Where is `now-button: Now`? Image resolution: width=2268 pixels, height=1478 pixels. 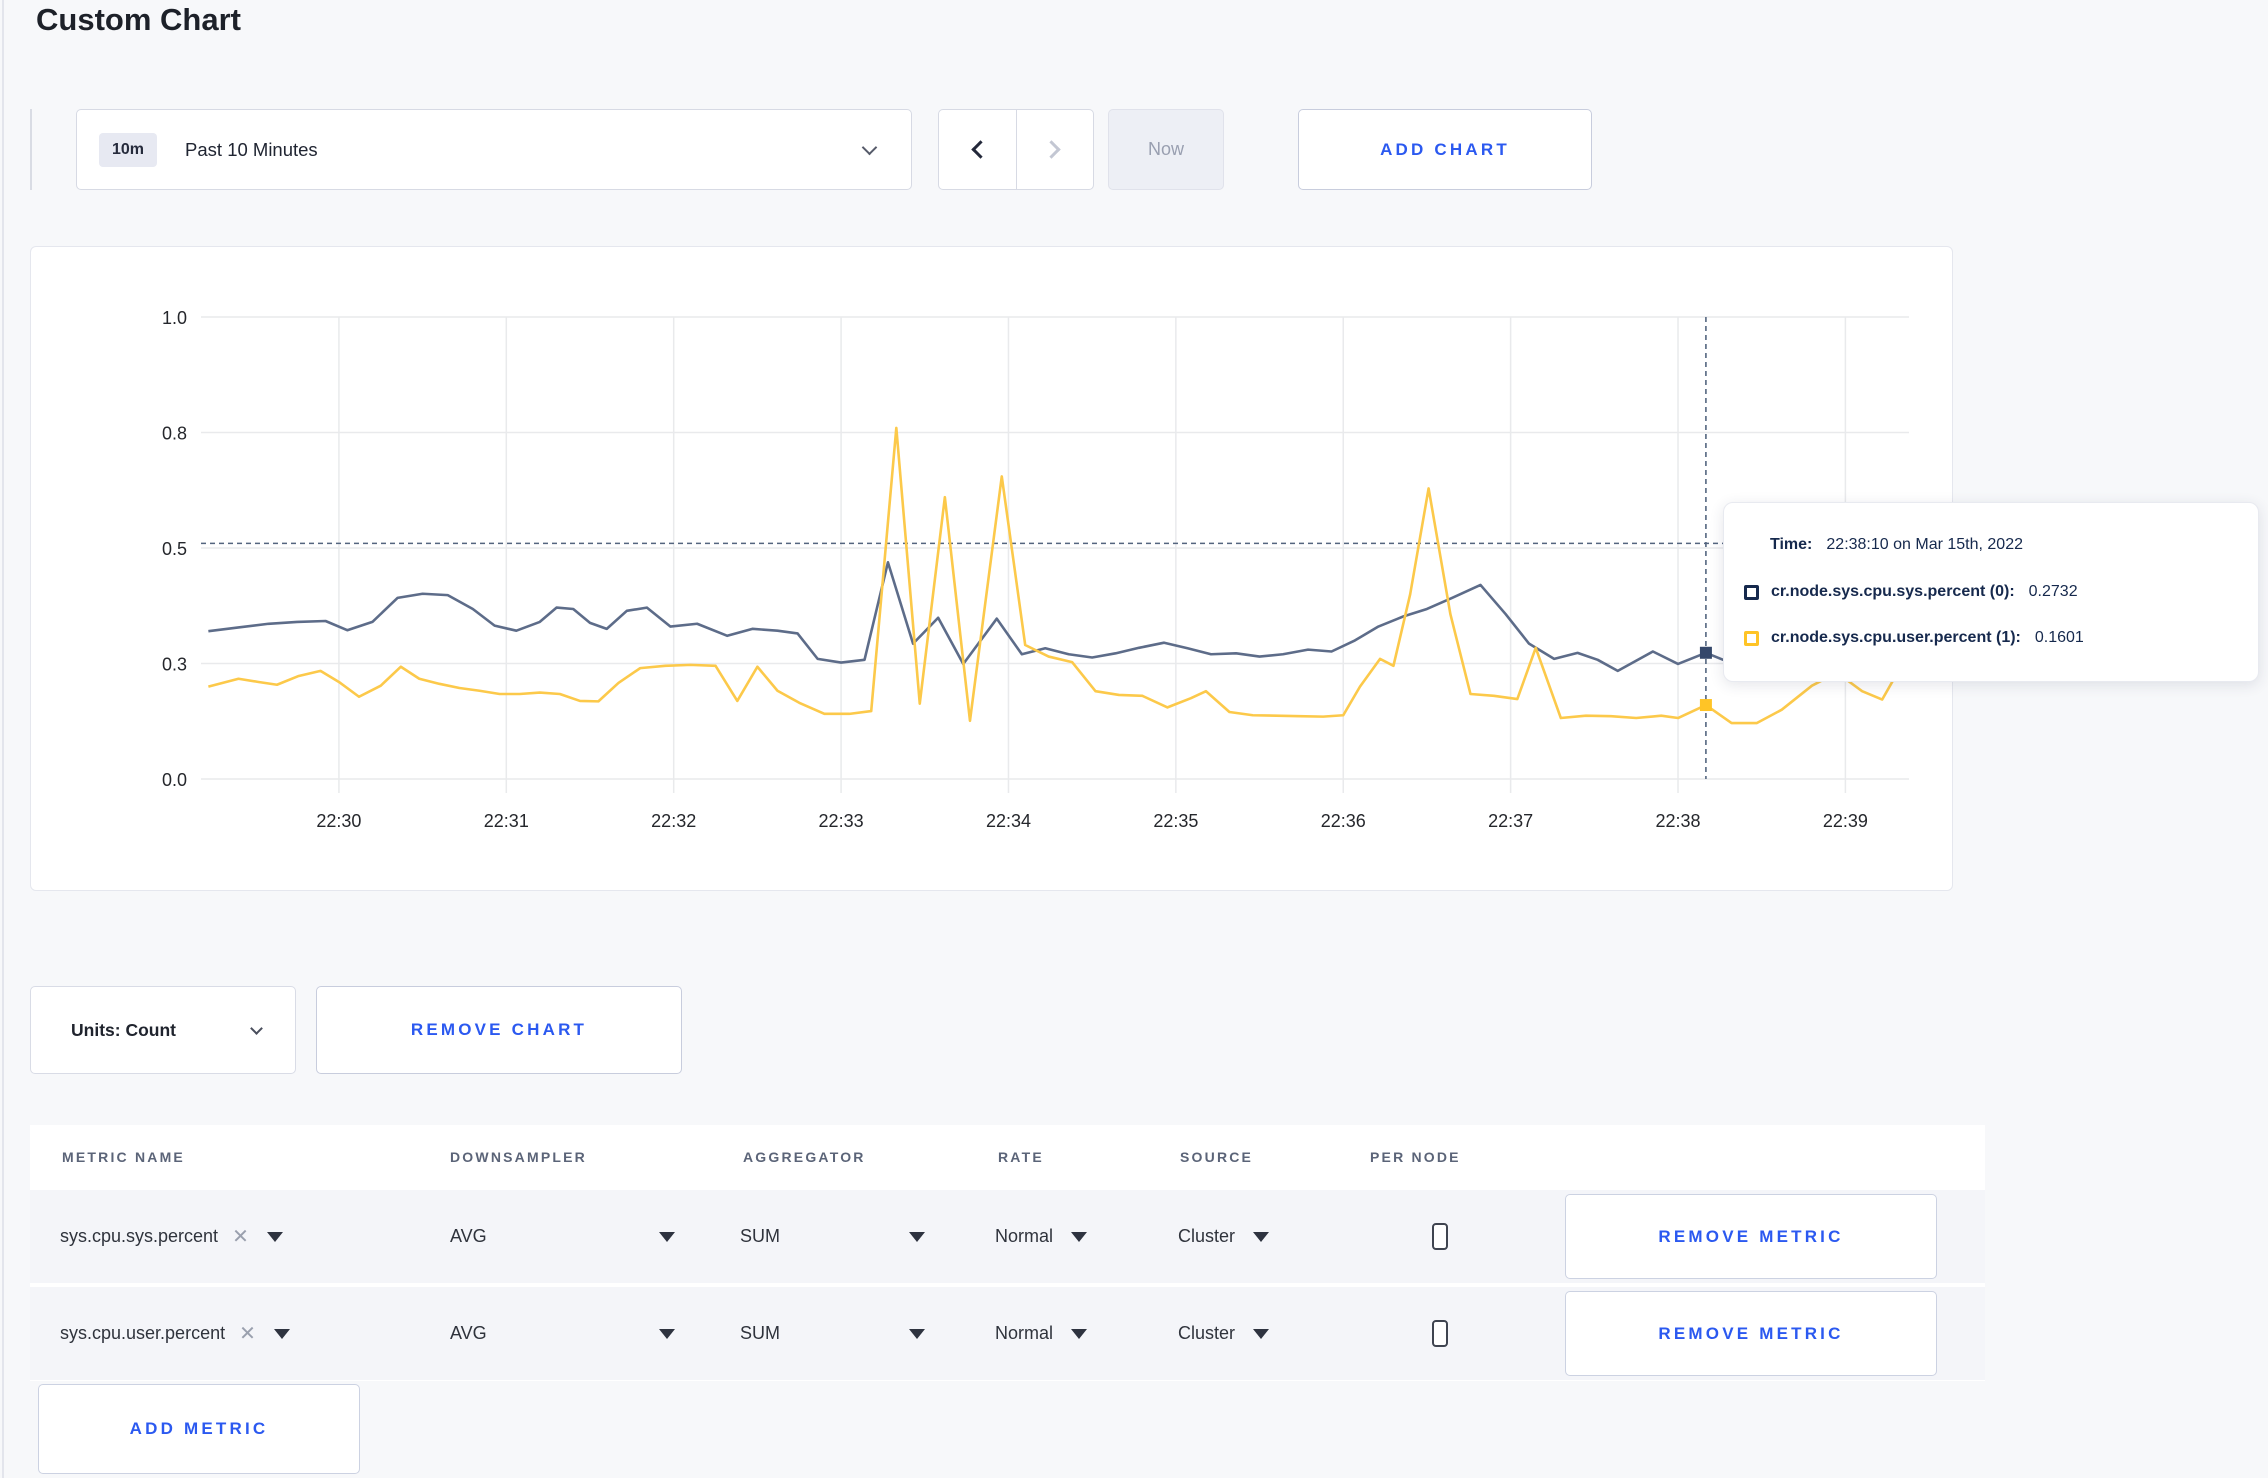 now-button: Now is located at coordinates (1166, 149).